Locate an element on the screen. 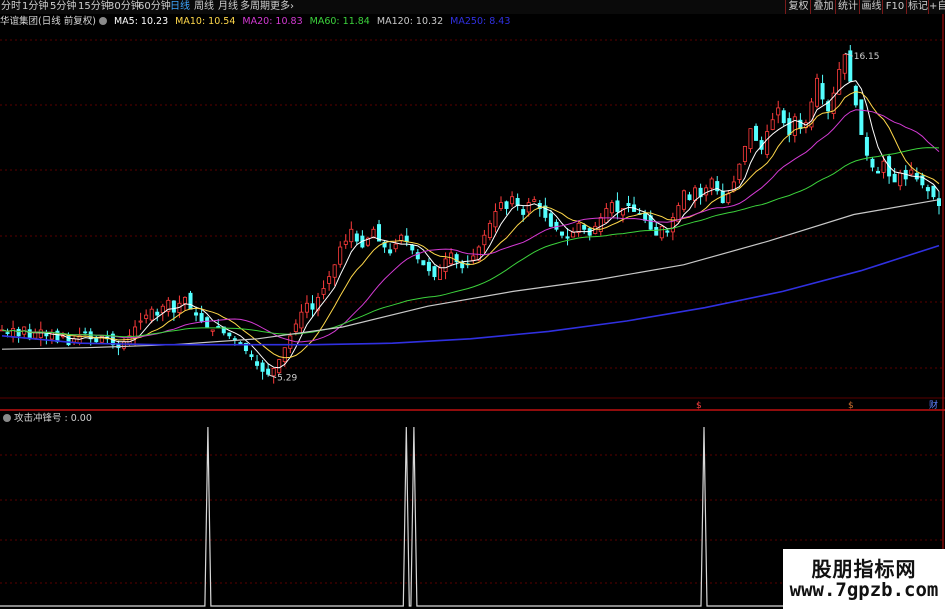 This screenshot has height=609, width=945. indicator-label: 攻击冲锋号 : 0.00 is located at coordinates (53, 418).